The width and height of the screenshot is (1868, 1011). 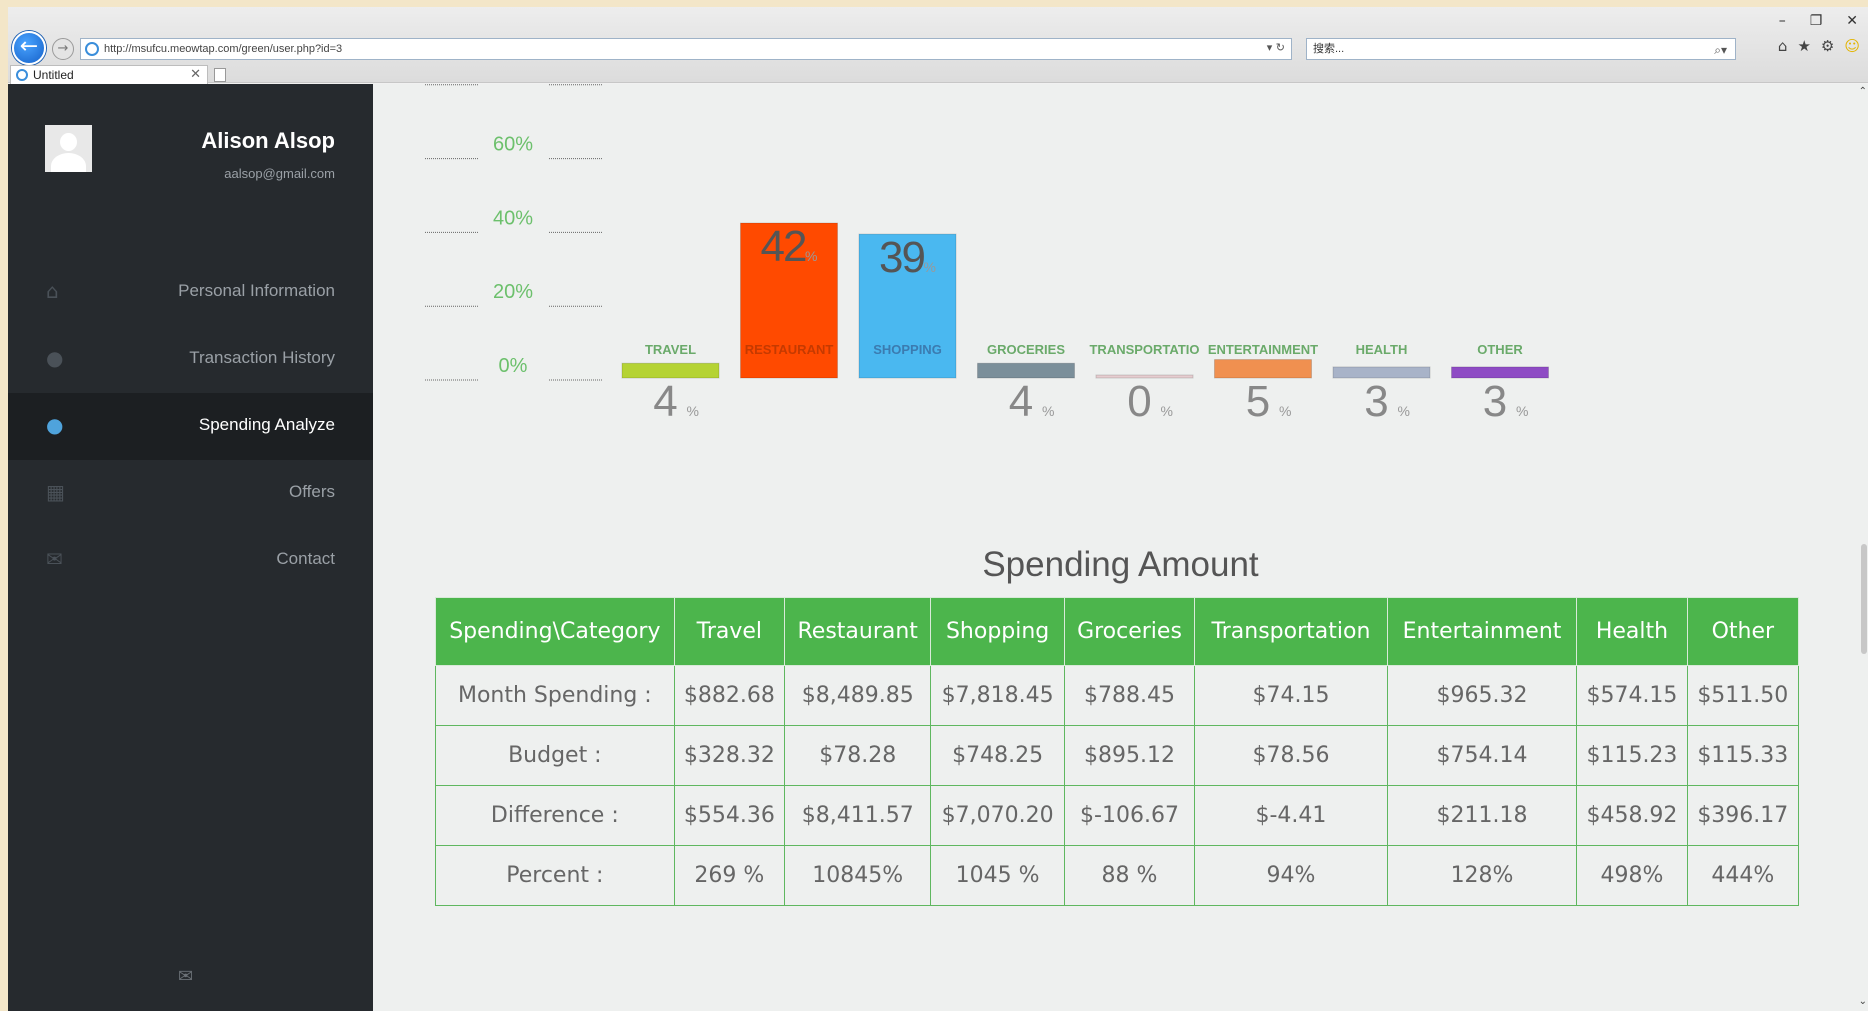 What do you see at coordinates (1129, 631) in the screenshot?
I see `column-header: Groceries` at bounding box center [1129, 631].